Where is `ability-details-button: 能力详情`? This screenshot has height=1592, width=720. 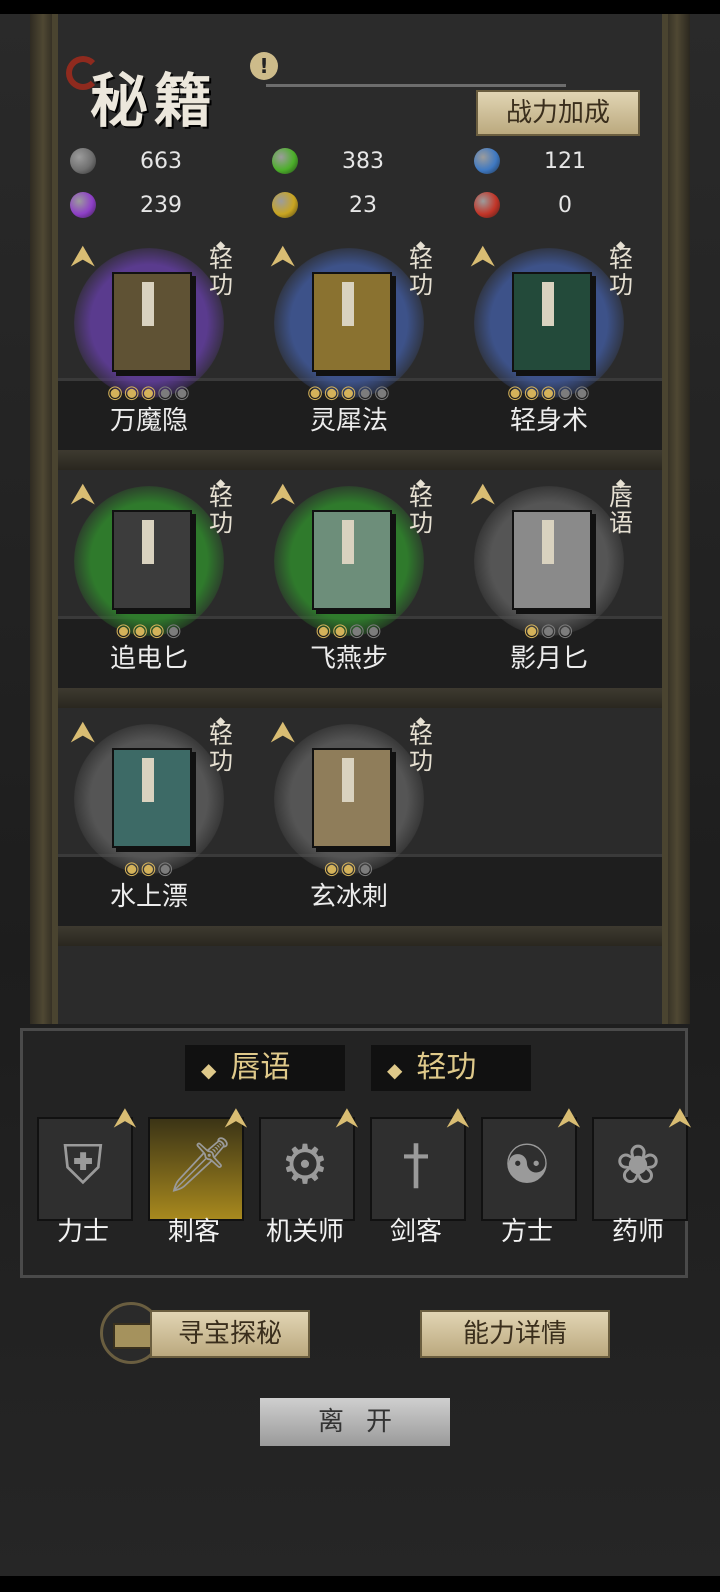
ability-details-button: 能力详情 is located at coordinates (515, 1334).